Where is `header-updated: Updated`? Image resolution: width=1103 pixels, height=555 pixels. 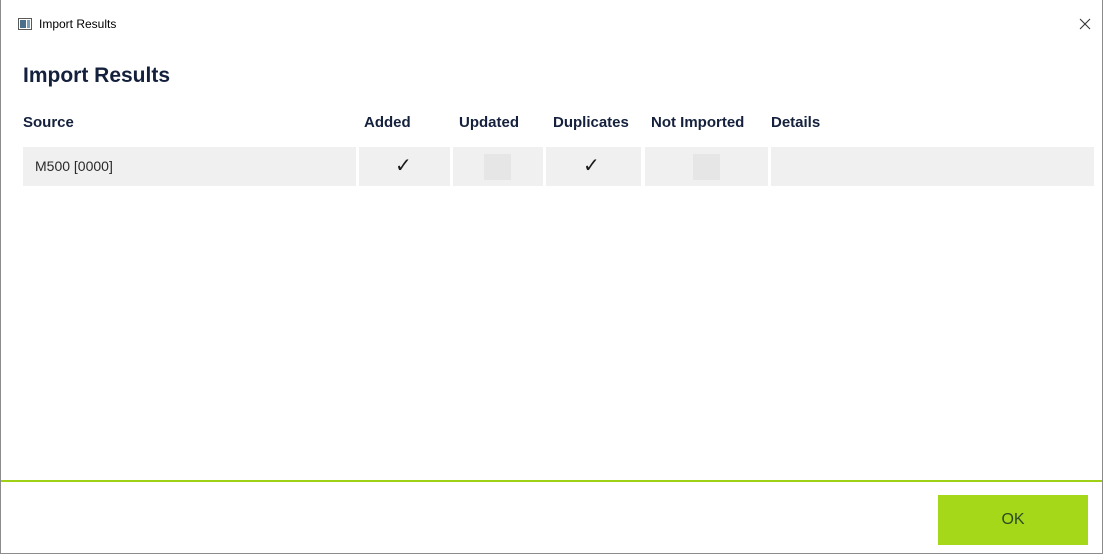 header-updated: Updated is located at coordinates (489, 122).